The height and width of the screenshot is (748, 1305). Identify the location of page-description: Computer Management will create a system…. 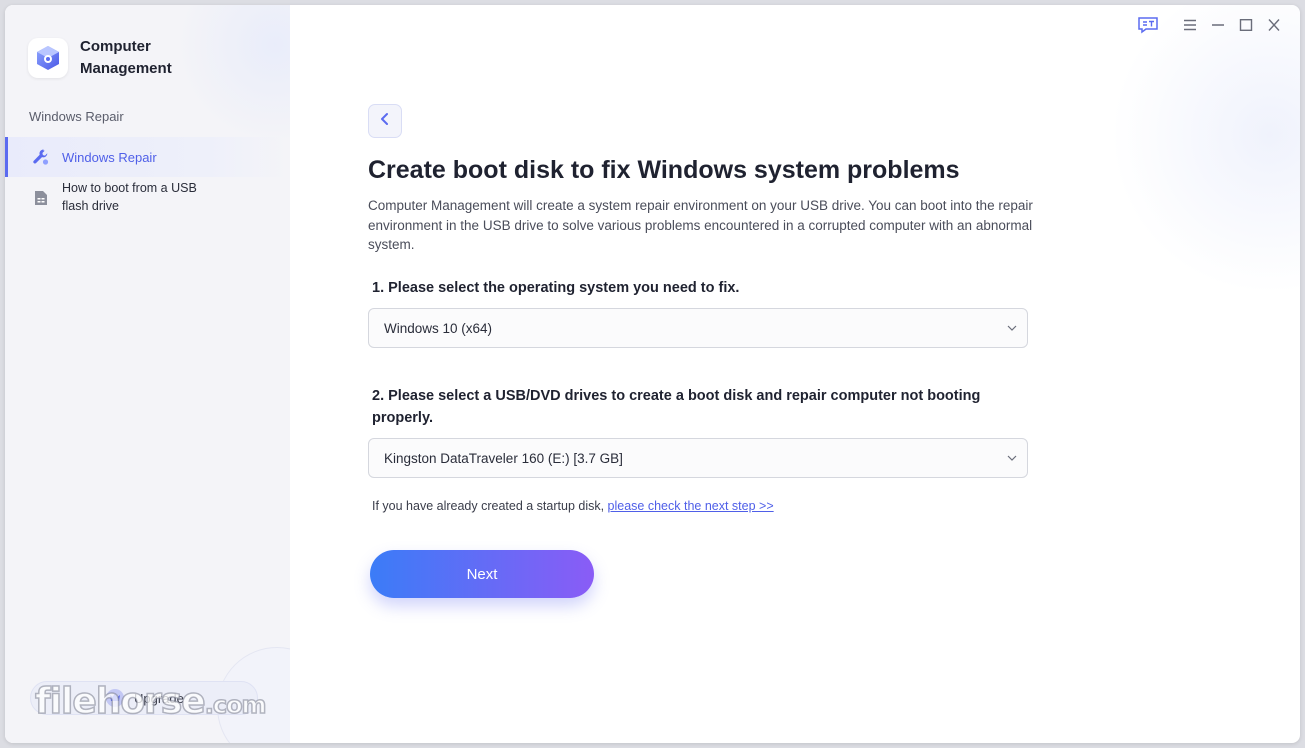
(700, 225).